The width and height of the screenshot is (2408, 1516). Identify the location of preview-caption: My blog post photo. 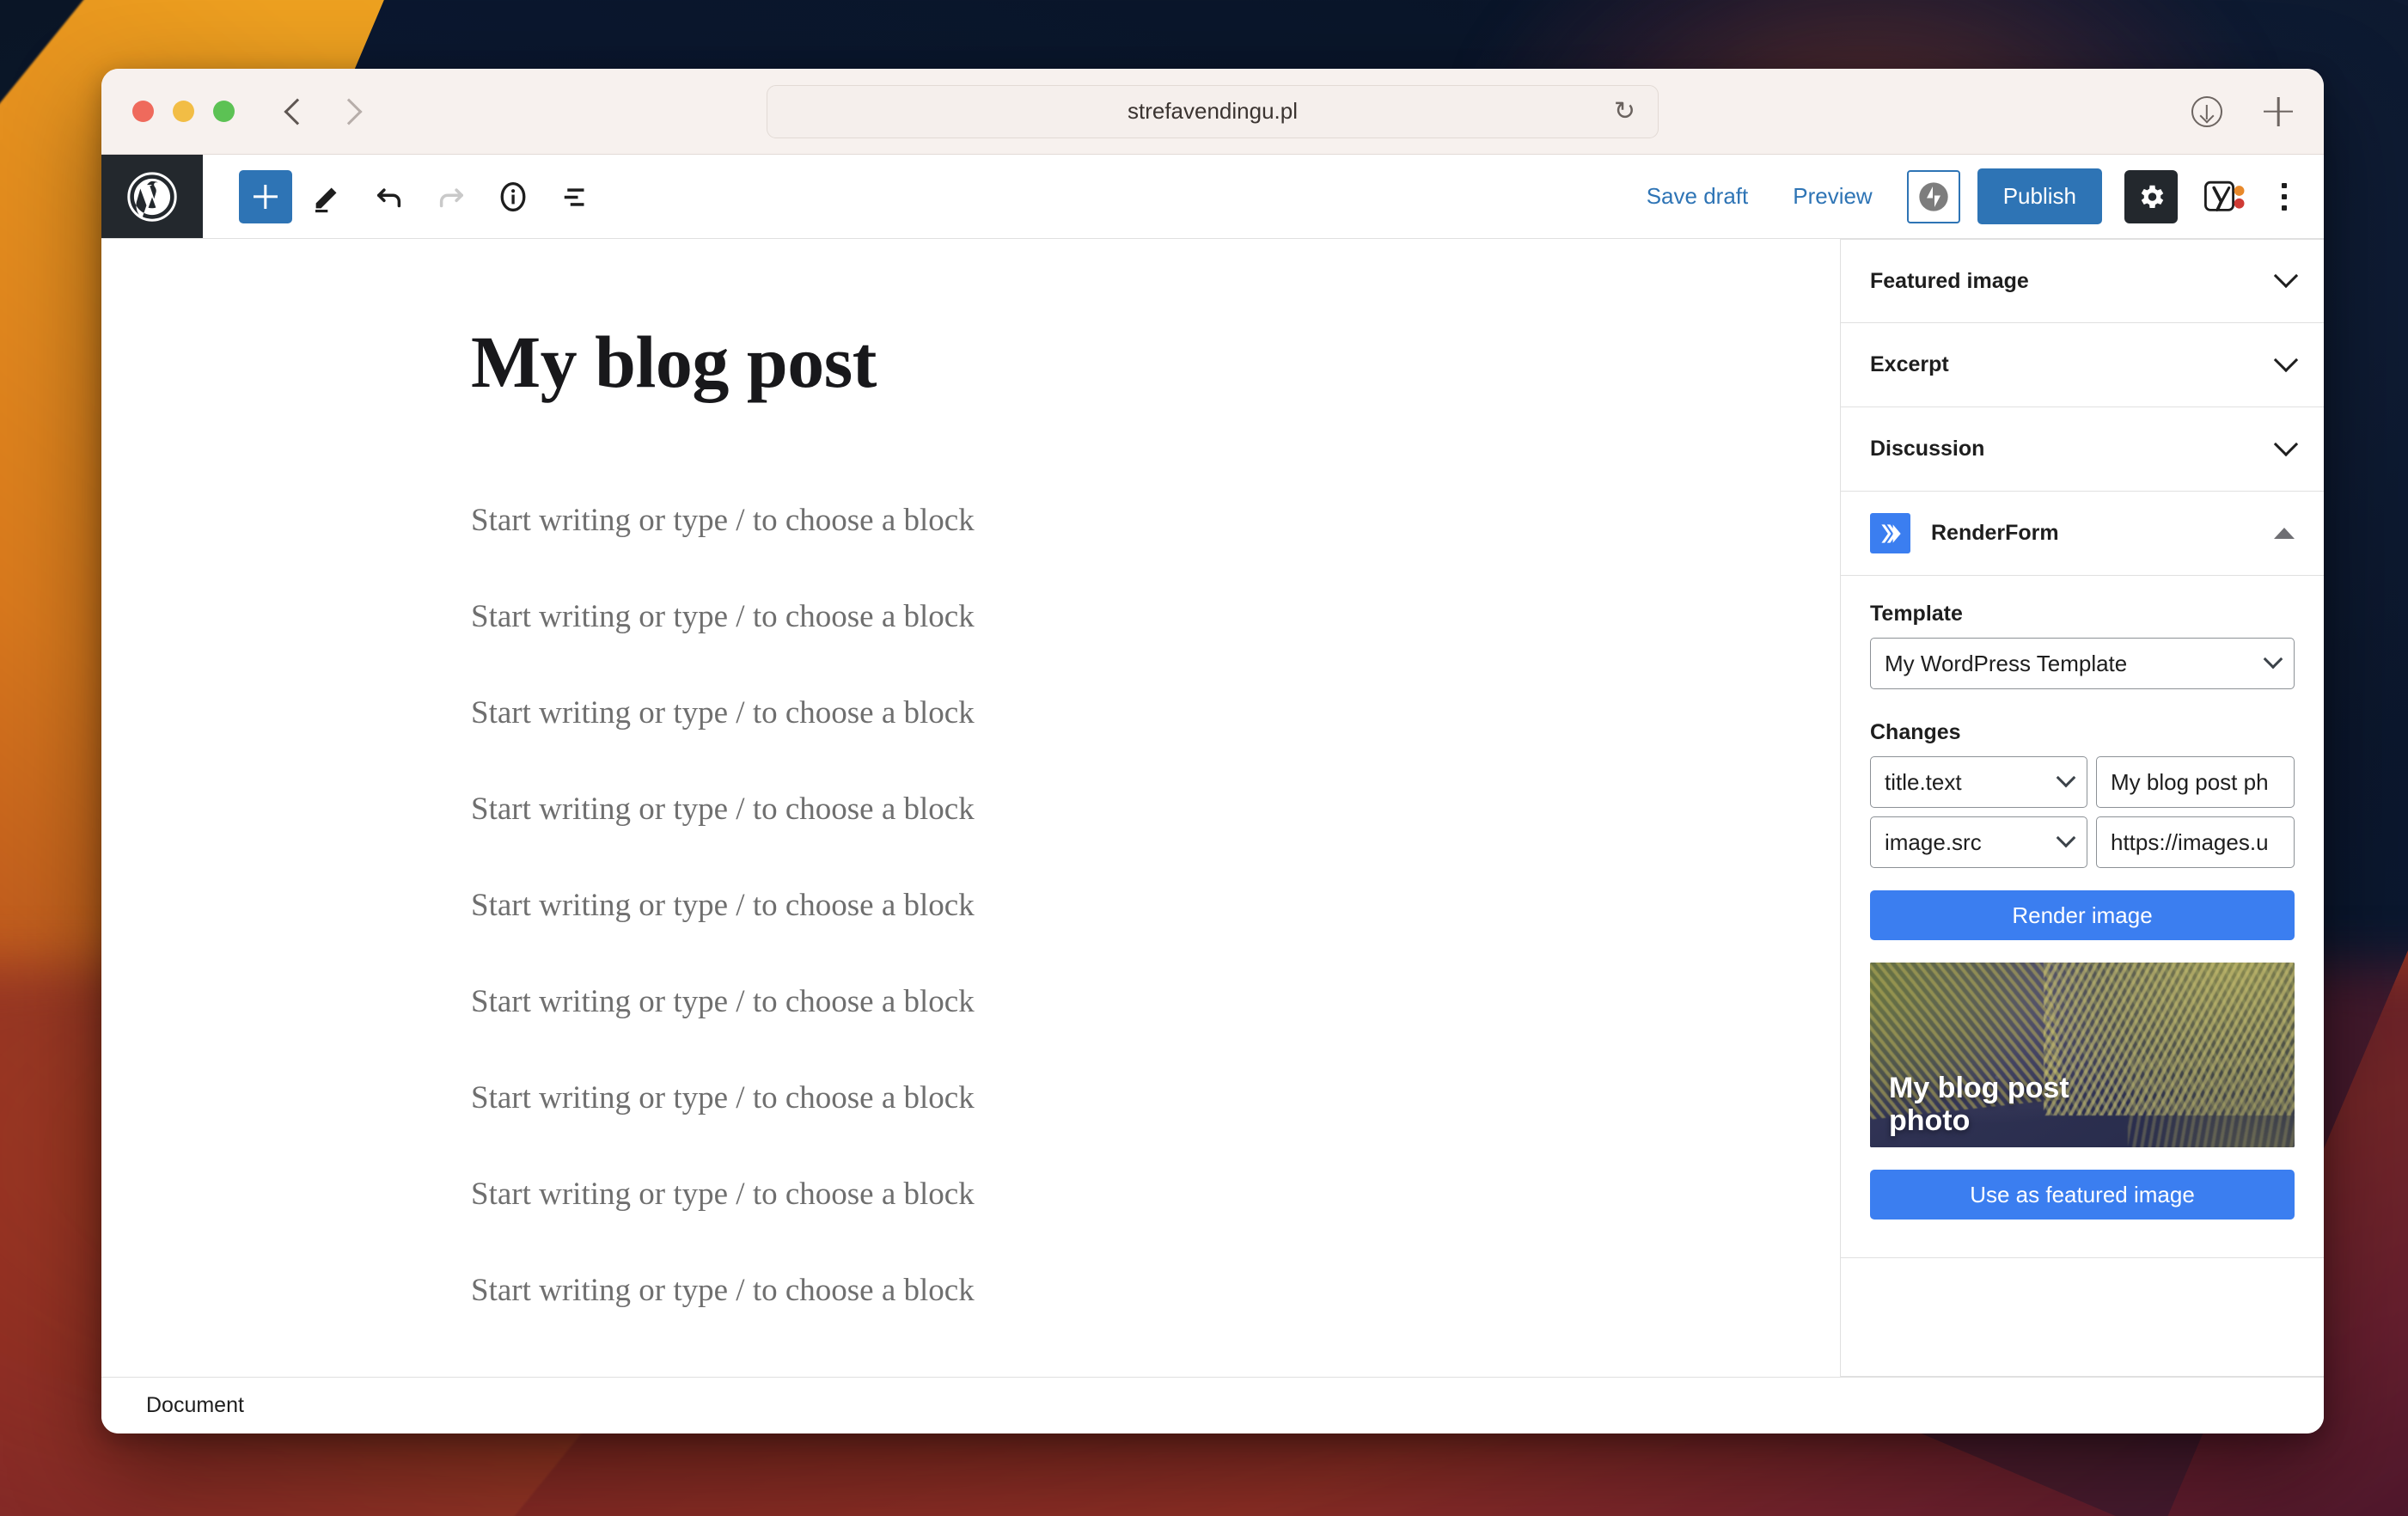
(1979, 1104).